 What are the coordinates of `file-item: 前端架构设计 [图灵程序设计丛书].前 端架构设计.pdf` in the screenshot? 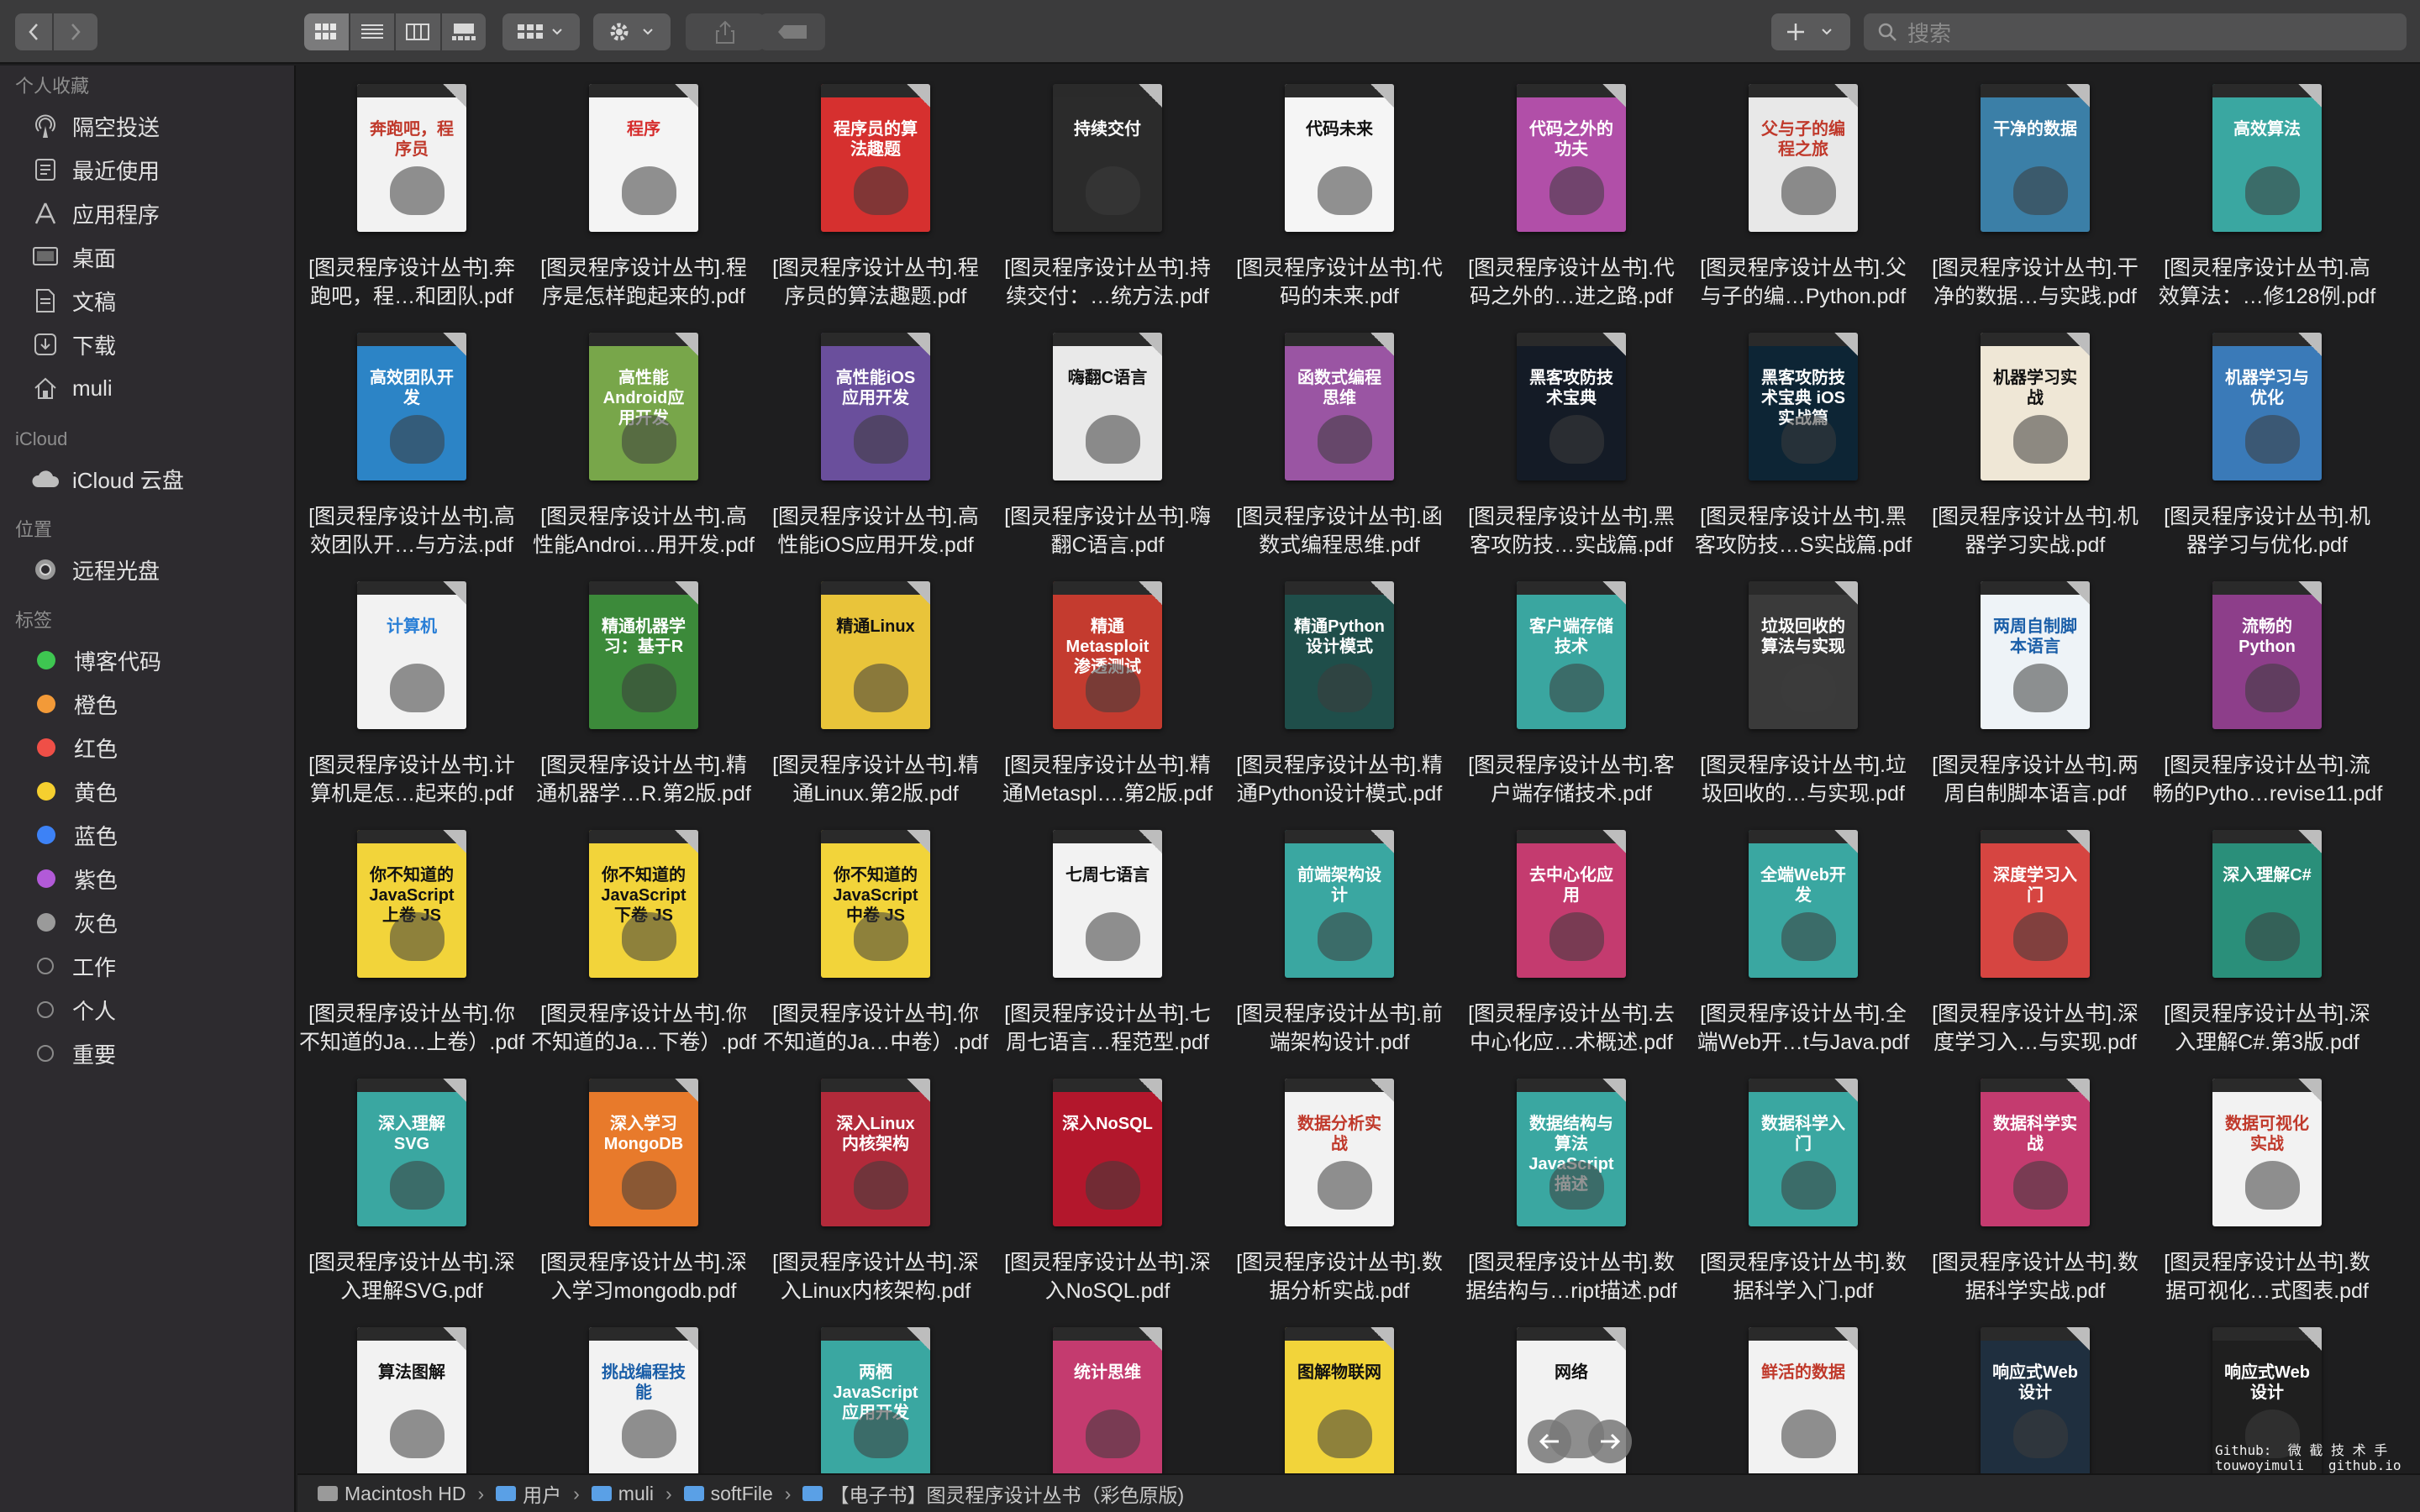 It's located at (1339, 932).